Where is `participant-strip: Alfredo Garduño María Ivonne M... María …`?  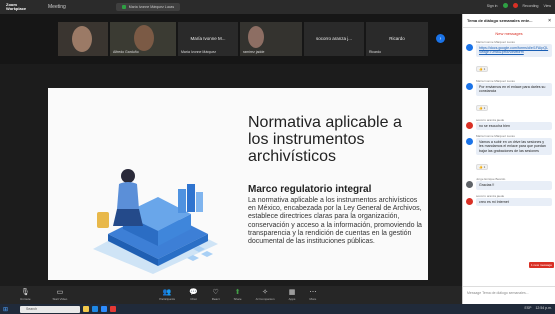 participant-strip: Alfredo Garduño María Ivonne M... María … is located at coordinates (231, 39).